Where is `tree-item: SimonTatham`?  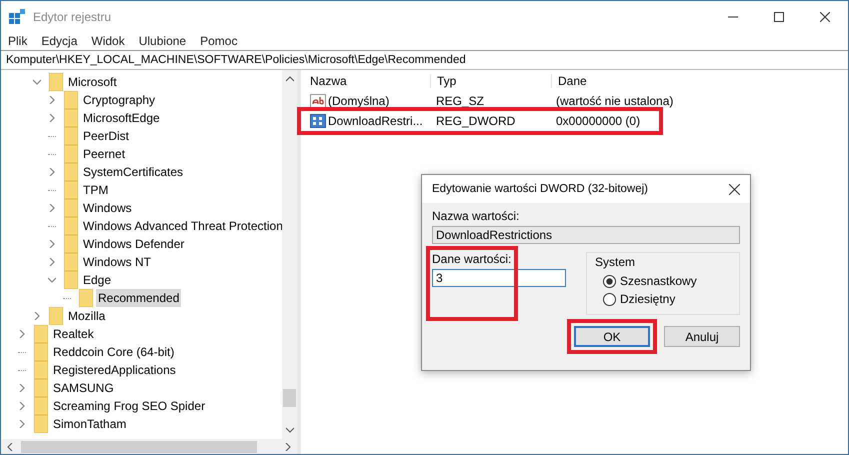
tree-item: SimonTatham is located at coordinates (89, 424).